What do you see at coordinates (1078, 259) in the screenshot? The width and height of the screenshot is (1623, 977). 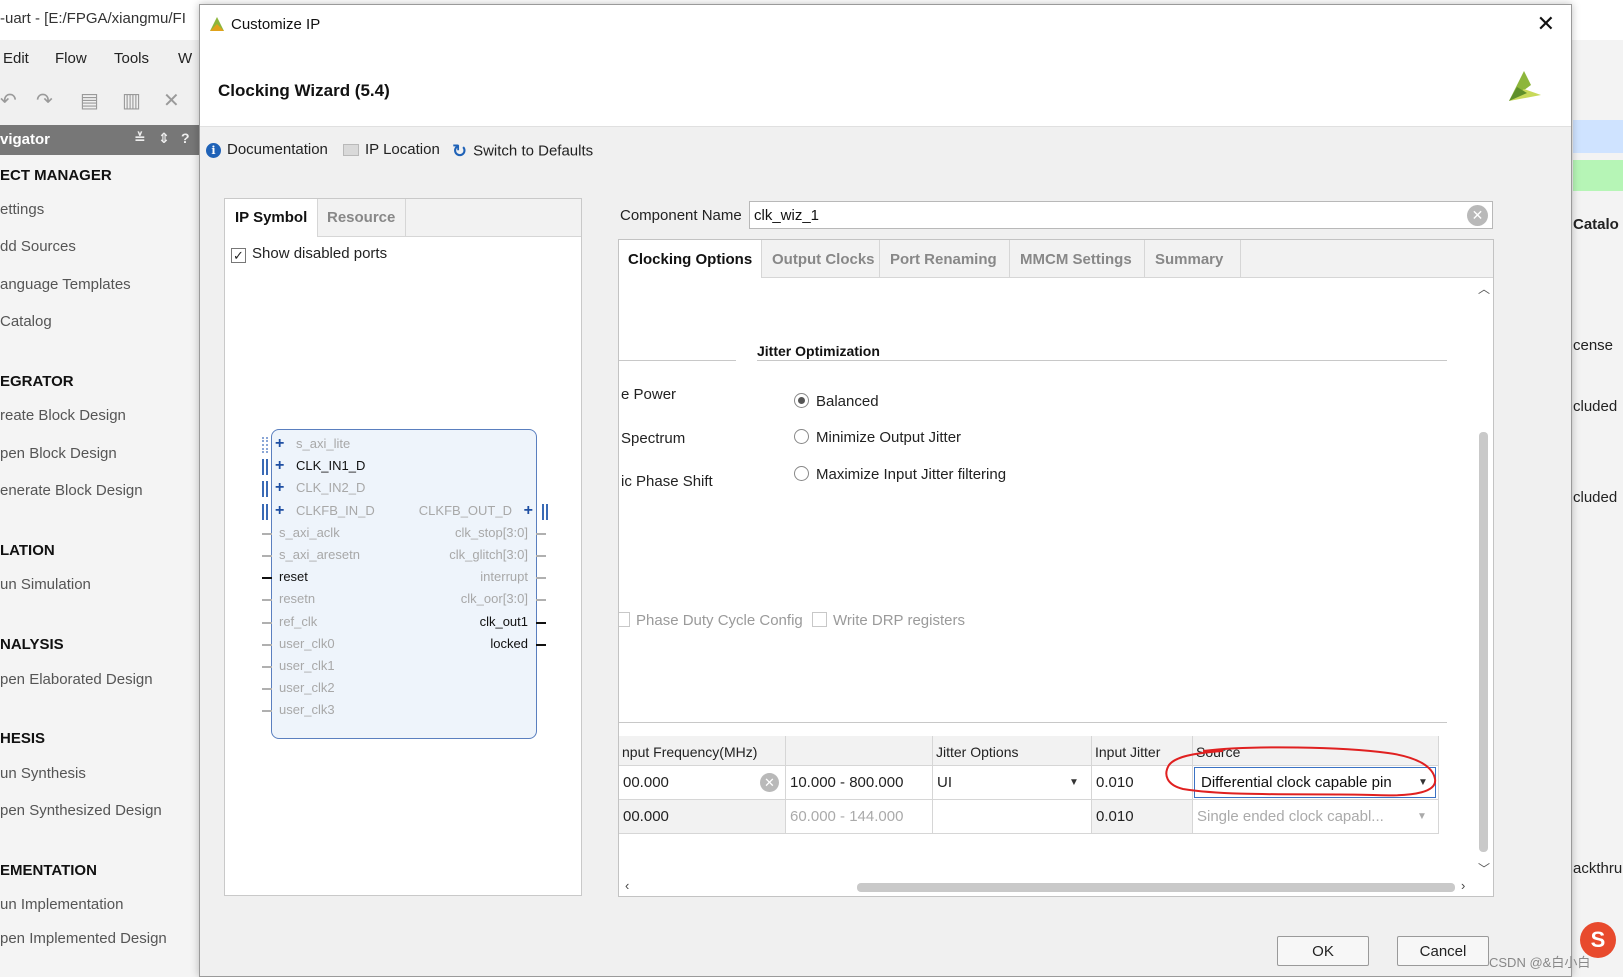 I see `tab-mmcm-settings: MMCM Settings` at bounding box center [1078, 259].